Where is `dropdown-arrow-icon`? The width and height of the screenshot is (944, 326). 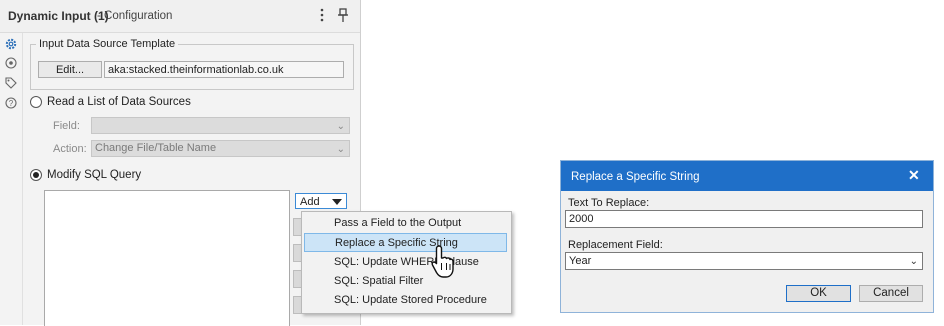
dropdown-arrow-icon is located at coordinates (337, 202).